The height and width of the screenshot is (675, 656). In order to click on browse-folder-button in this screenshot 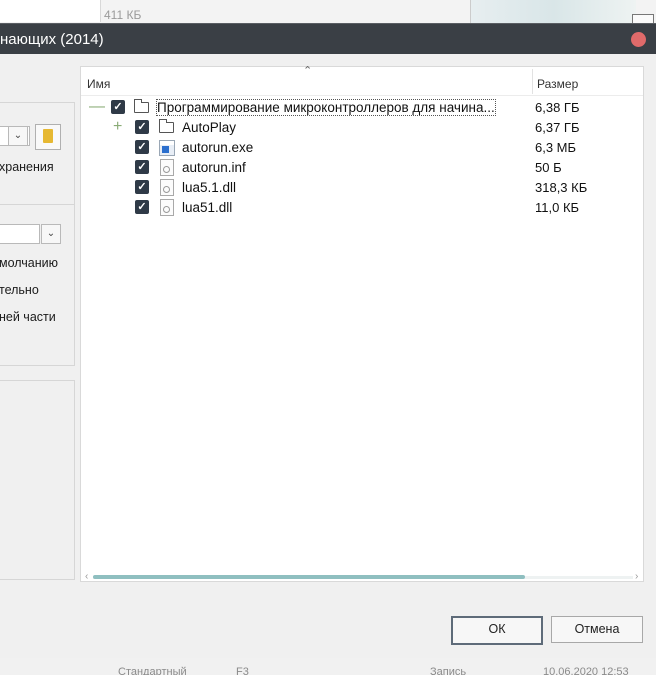, I will do `click(48, 137)`.